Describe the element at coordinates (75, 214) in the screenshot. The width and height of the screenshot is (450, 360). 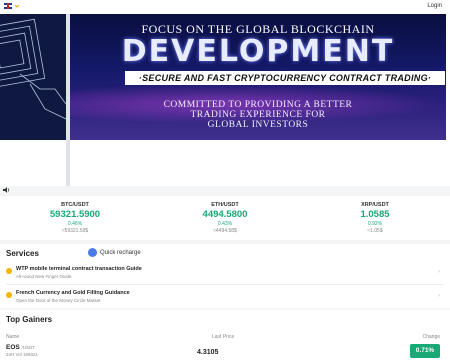
I see `ticker-price: 59321.5900` at that location.